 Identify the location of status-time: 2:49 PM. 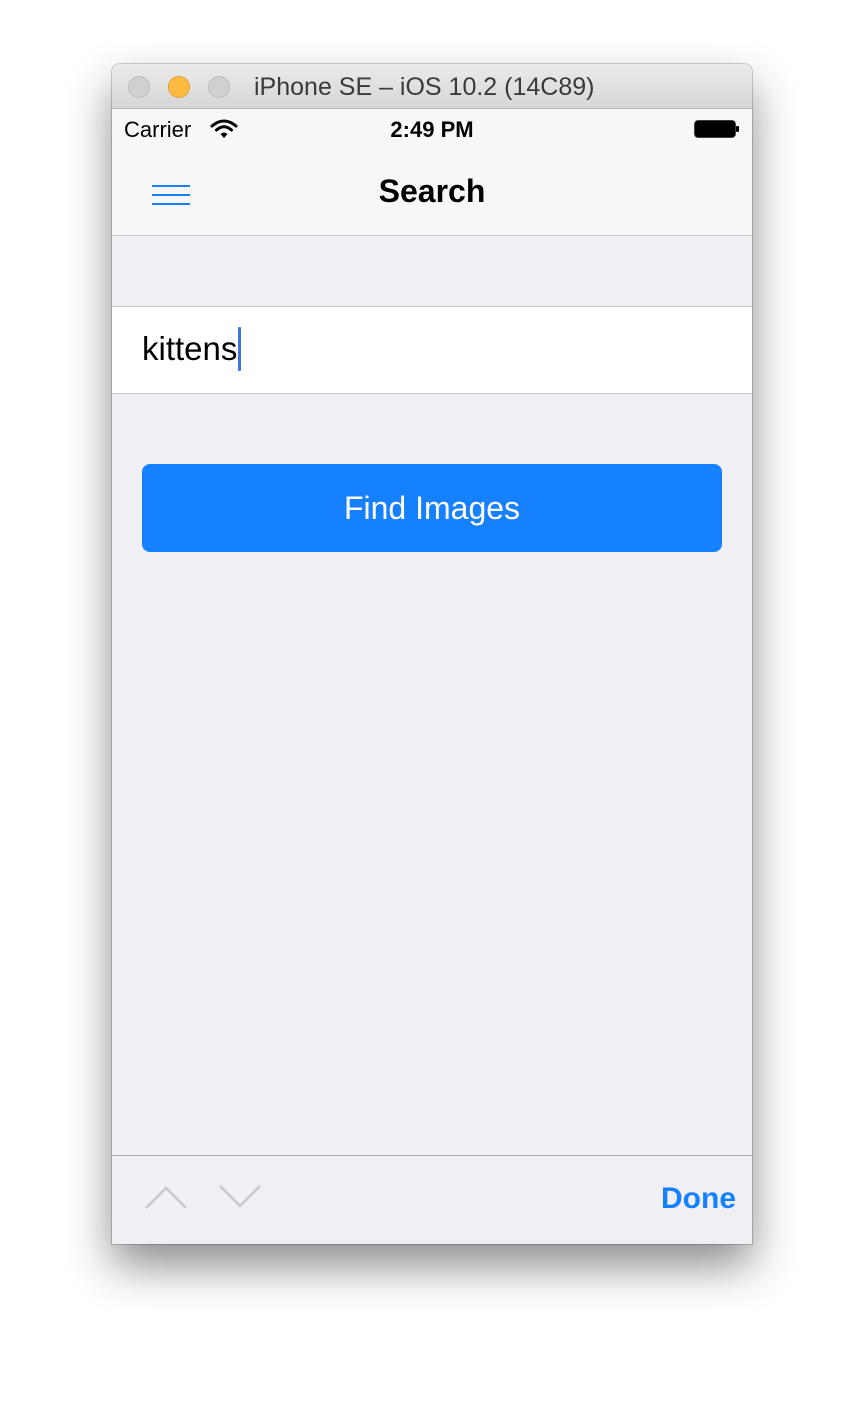
(432, 129).